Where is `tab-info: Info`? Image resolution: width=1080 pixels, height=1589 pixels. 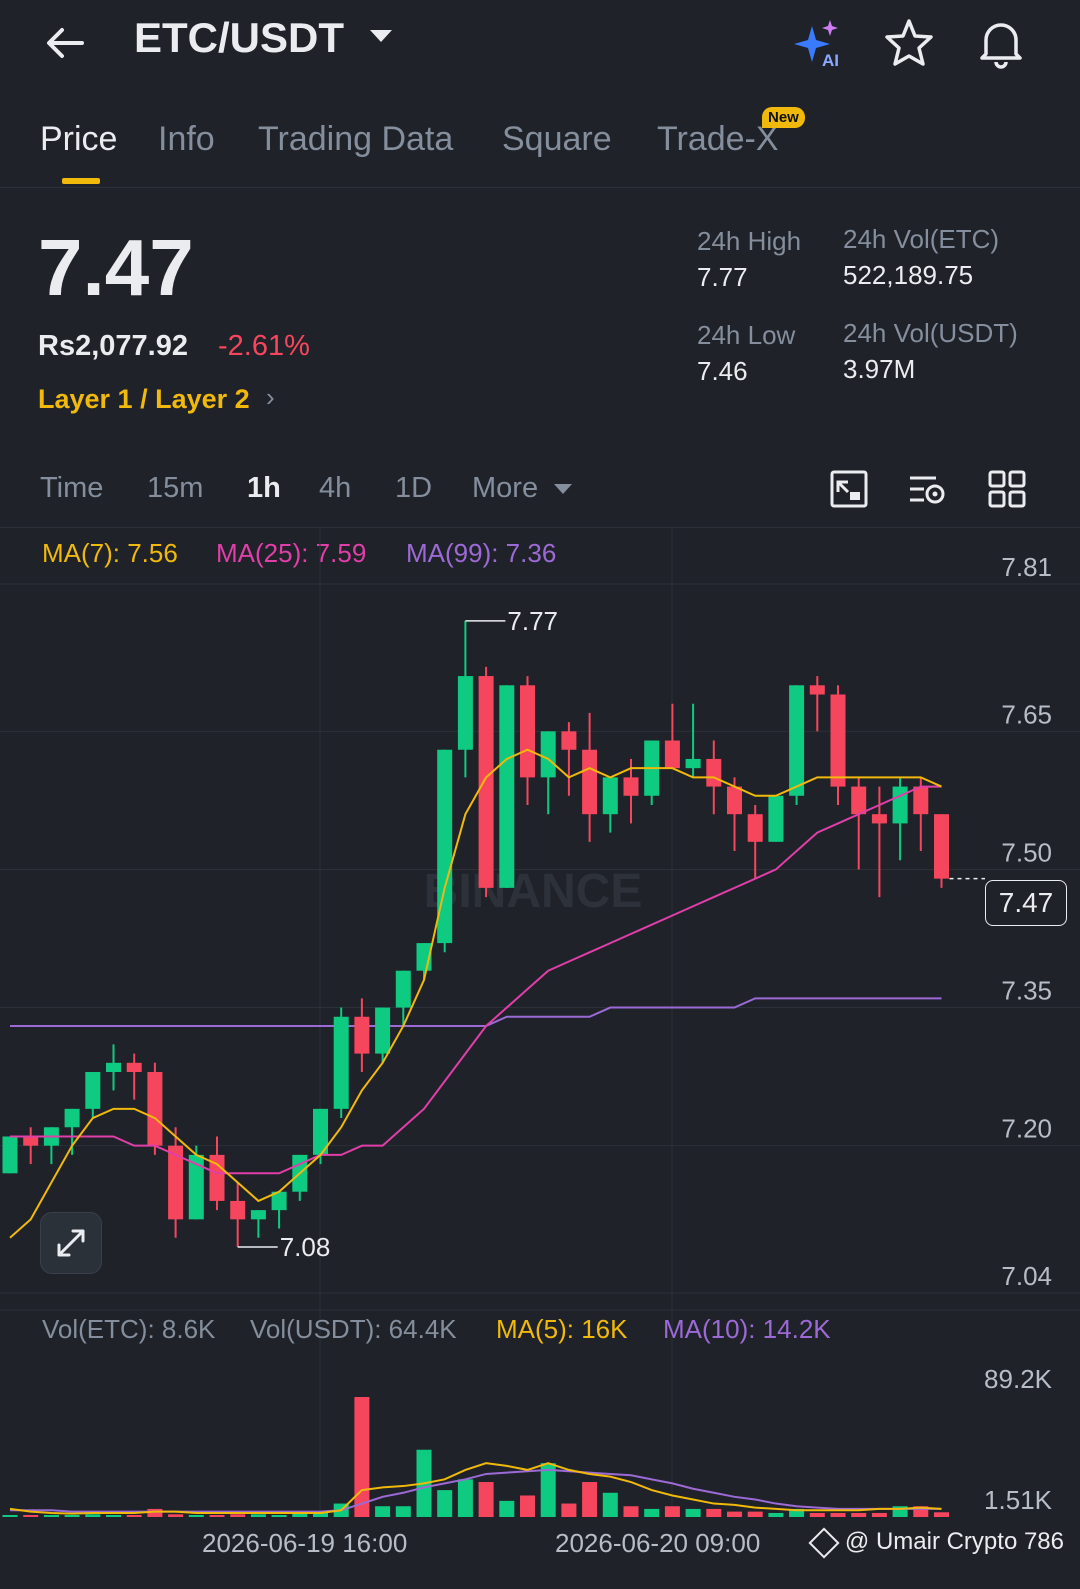
tab-info: Info is located at coordinates (186, 139).